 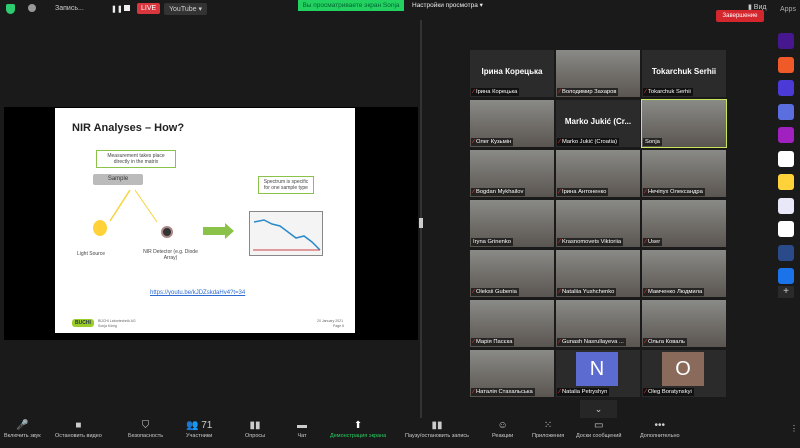 What do you see at coordinates (786, 229) in the screenshot?
I see `app-grid-app-icon` at bounding box center [786, 229].